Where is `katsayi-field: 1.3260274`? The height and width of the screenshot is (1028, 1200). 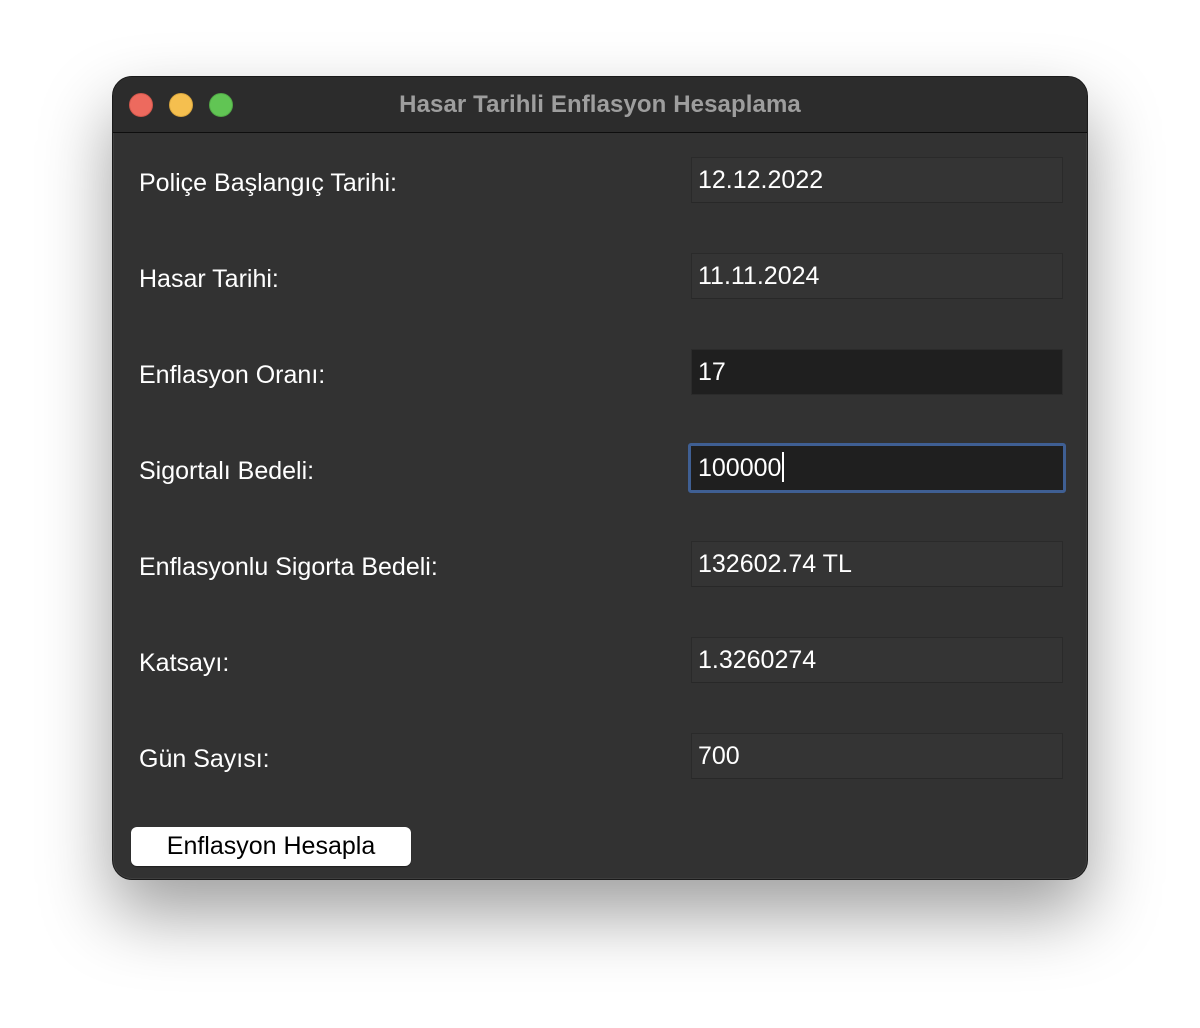
katsayi-field: 1.3260274 is located at coordinates (877, 660).